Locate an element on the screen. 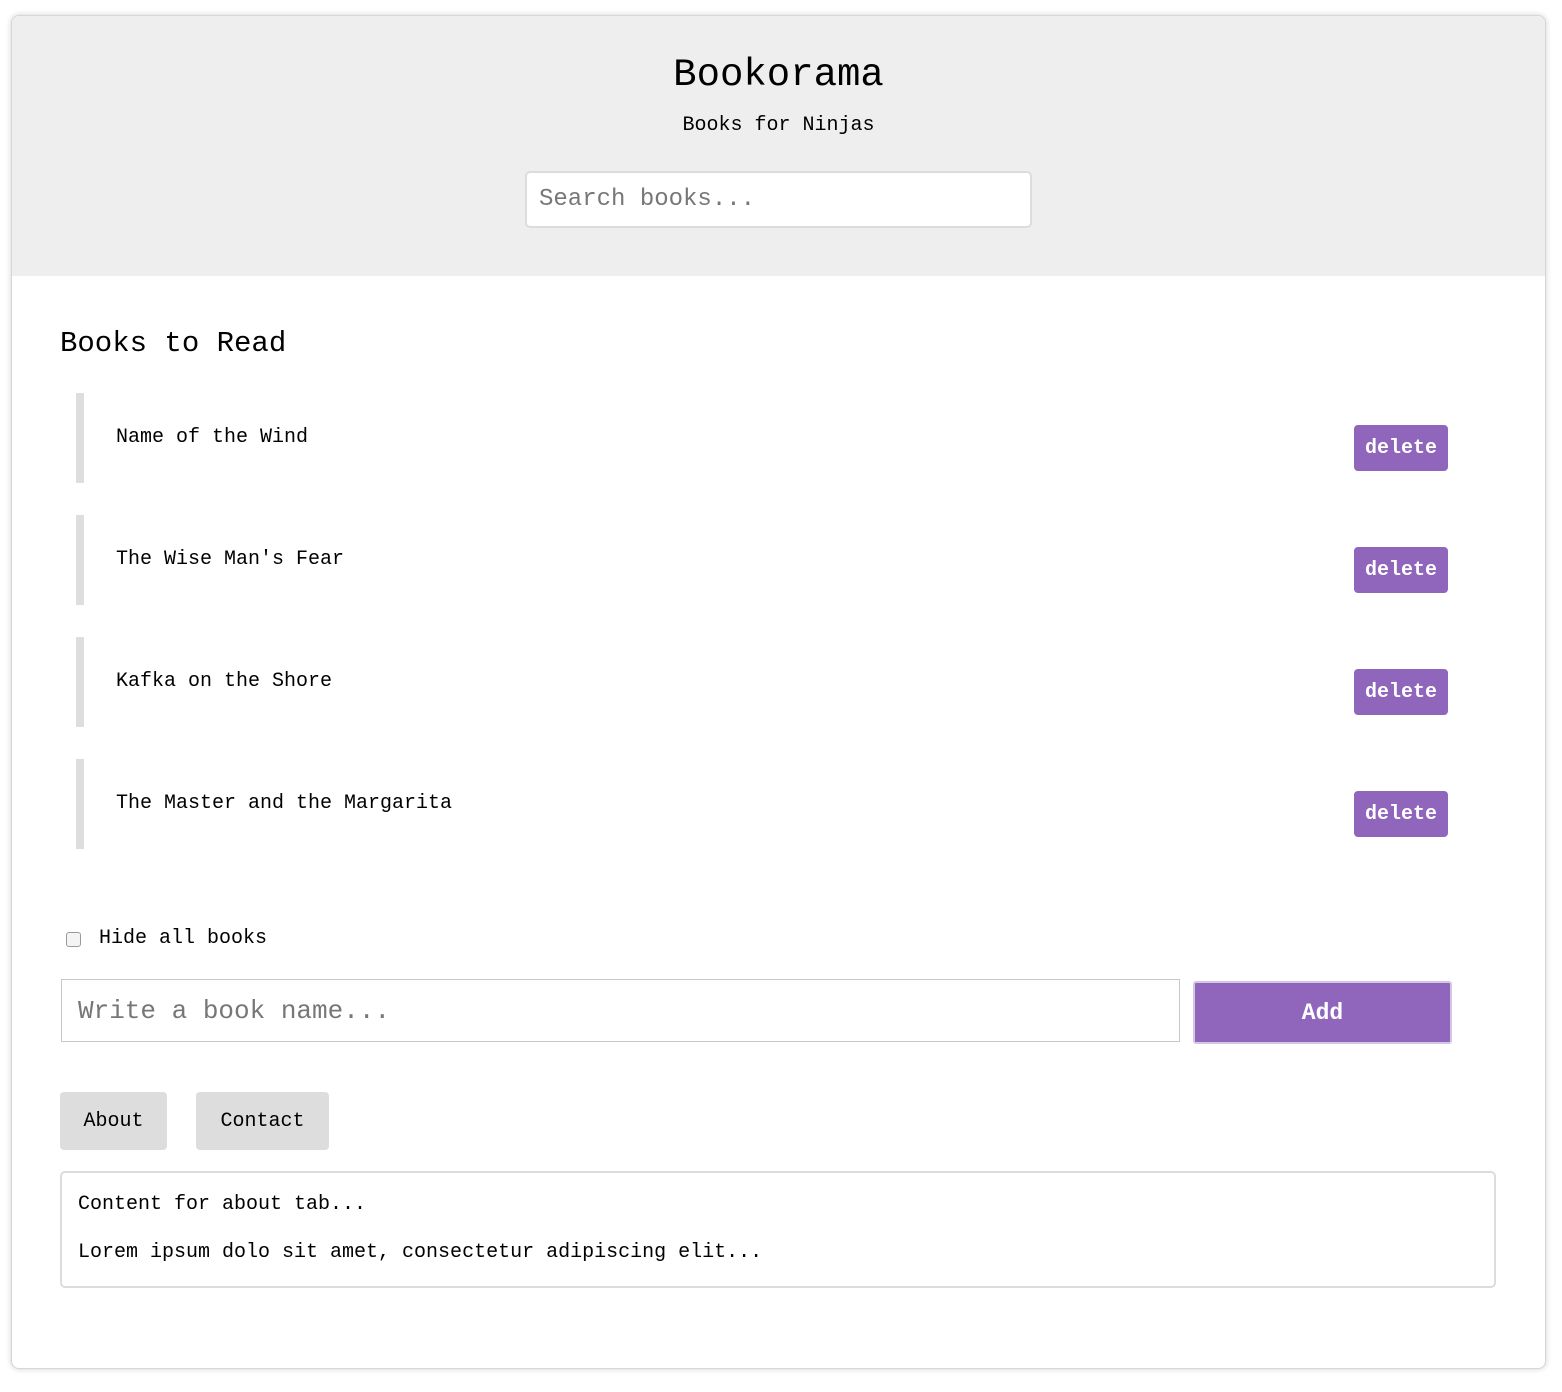 The width and height of the screenshot is (1562, 1392). book-name: Name of the Wind is located at coordinates (212, 437).